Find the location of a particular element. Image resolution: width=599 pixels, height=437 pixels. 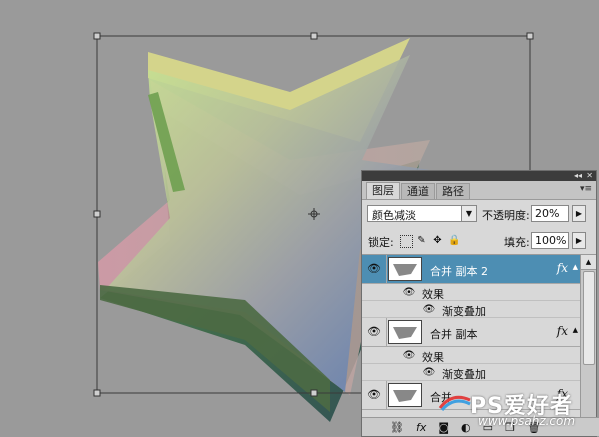

lock-brush-icon: ✎ is located at coordinates (421, 240).